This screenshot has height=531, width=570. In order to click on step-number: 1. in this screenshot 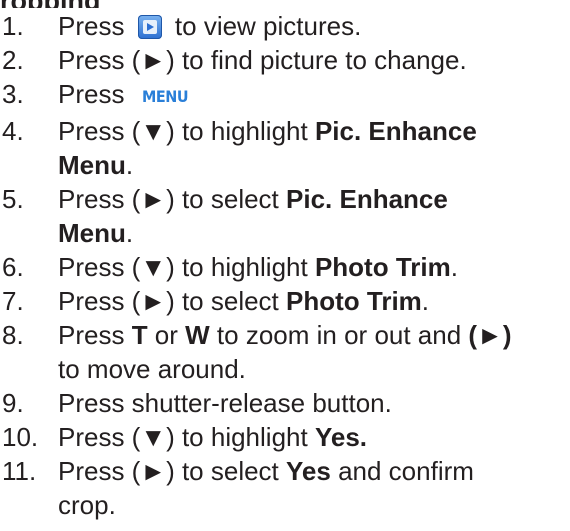, I will do `click(13, 26)`.